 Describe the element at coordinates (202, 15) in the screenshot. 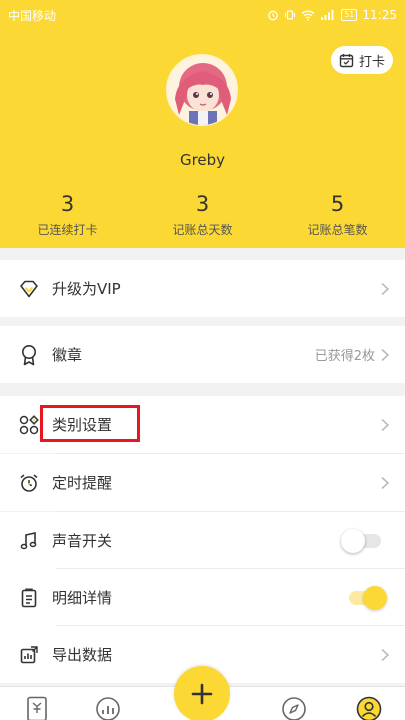

I see `status-bar: 中国移动 51 11:25` at that location.